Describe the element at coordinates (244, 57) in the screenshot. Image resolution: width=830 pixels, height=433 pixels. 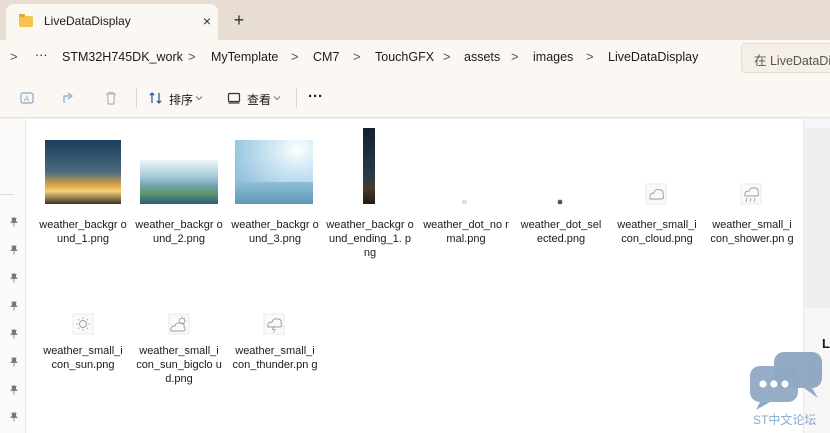
I see `breadcrumb-item: MyTemplate` at that location.